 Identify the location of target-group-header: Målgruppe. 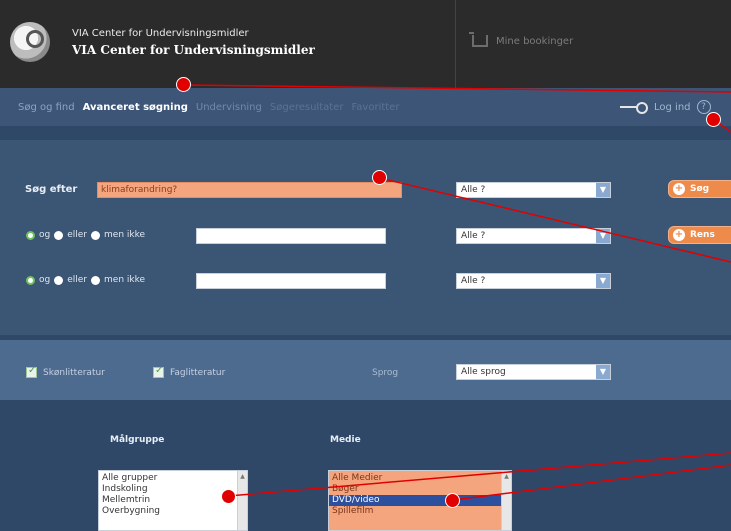
(137, 440).